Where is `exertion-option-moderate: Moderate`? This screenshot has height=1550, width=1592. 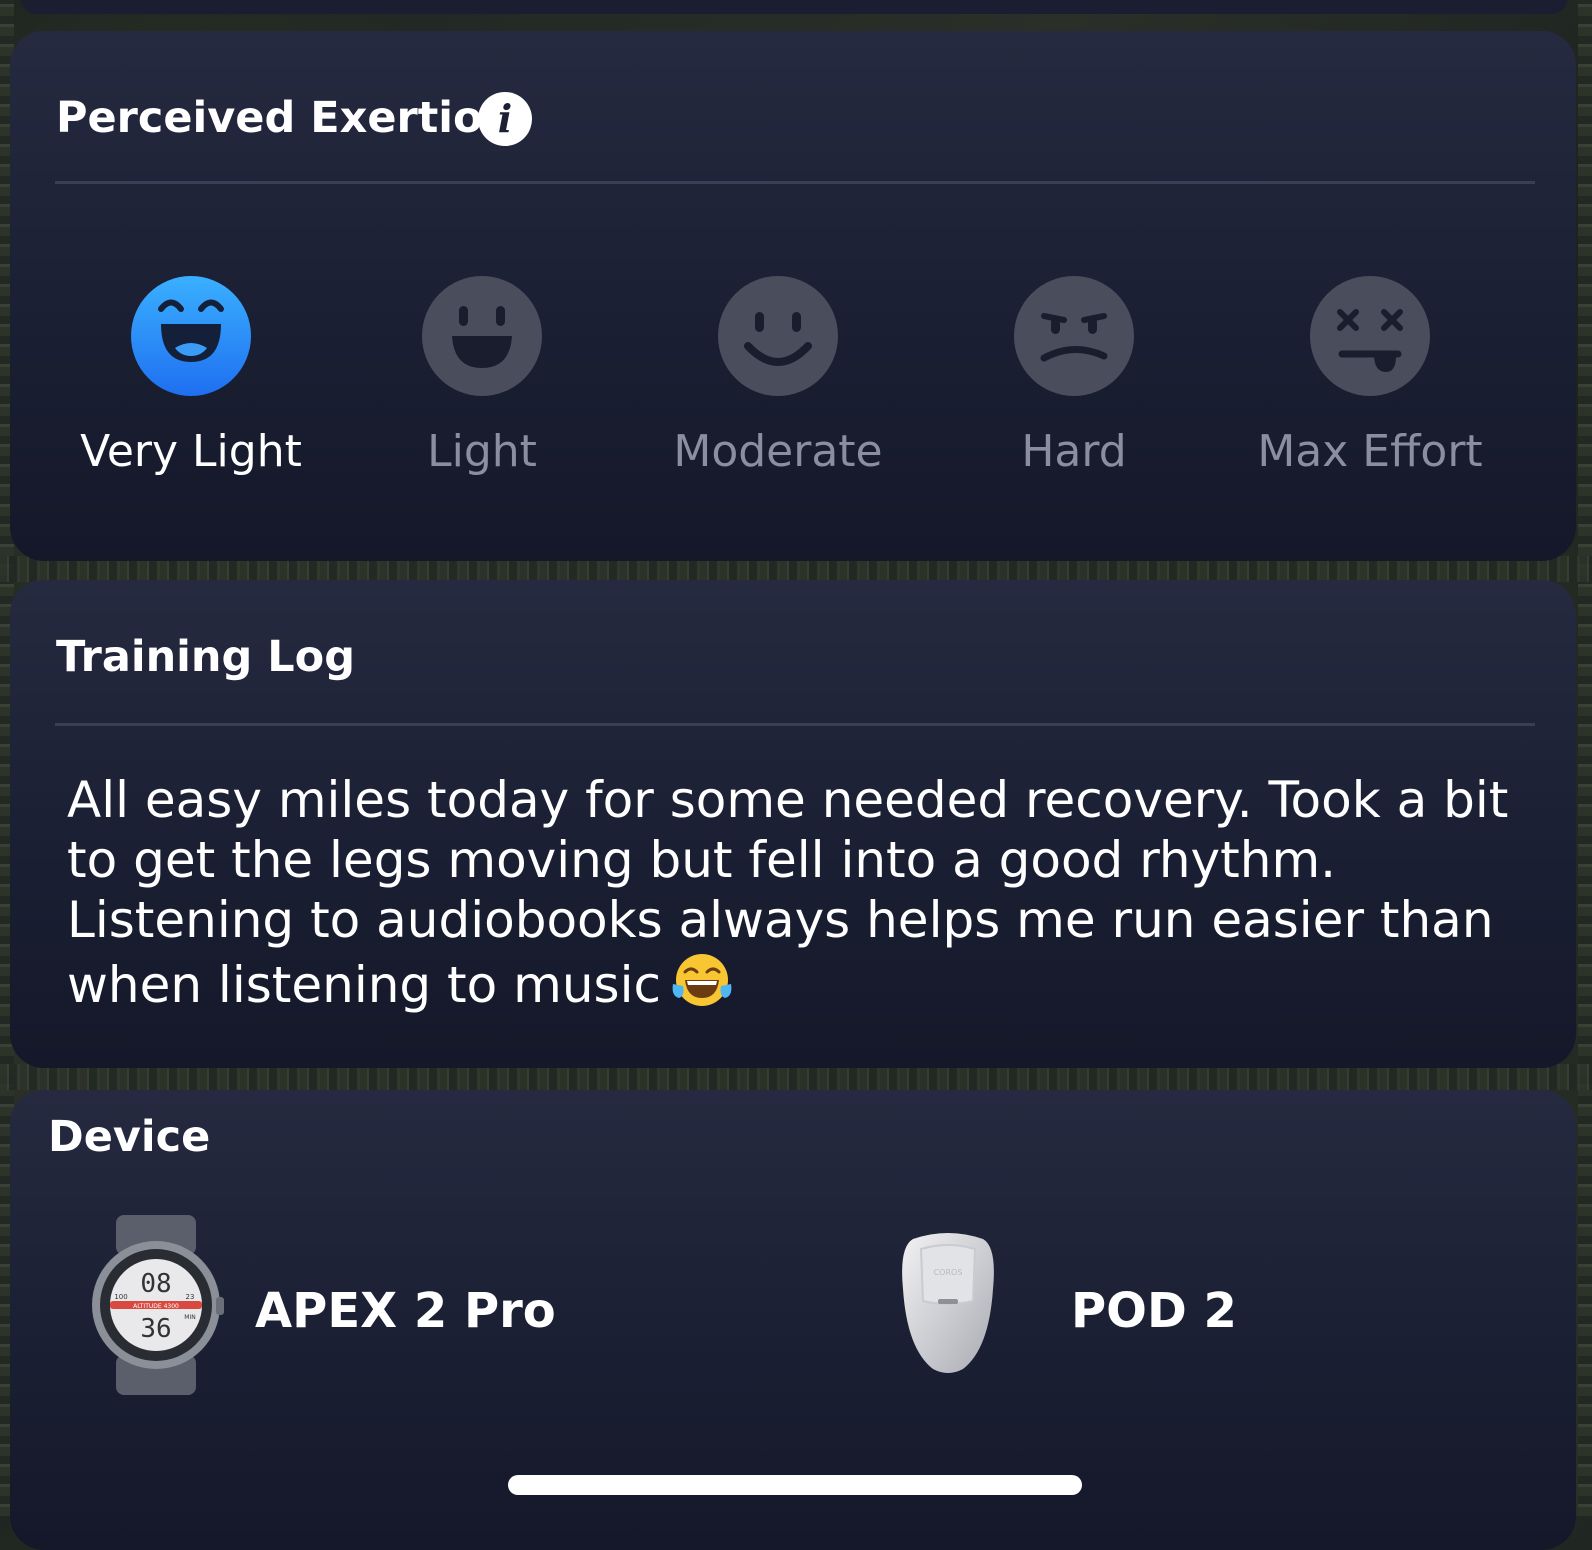
exertion-option-moderate: Moderate is located at coordinates (778, 386).